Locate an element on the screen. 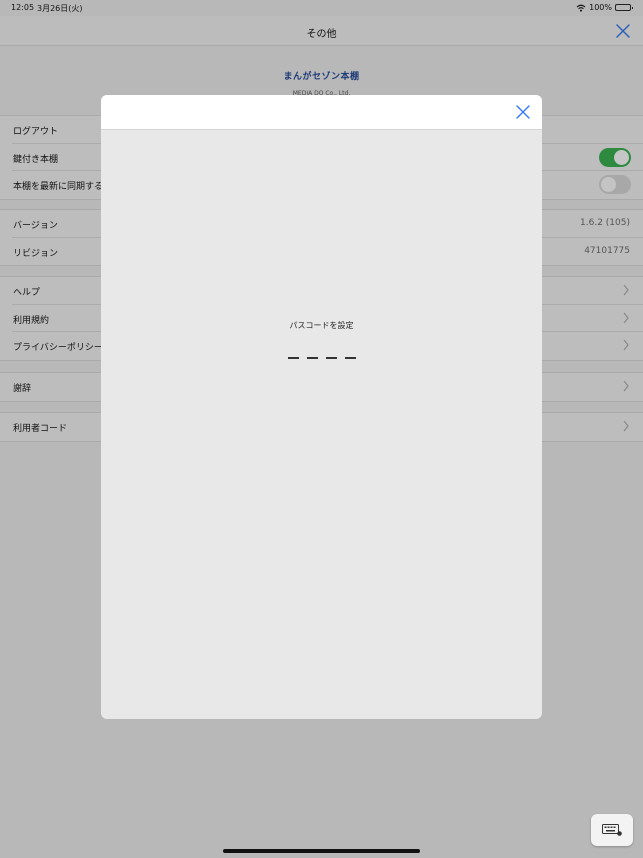 This screenshot has width=643, height=858. passcode-title: パスコードを設定 is located at coordinates (321, 325).